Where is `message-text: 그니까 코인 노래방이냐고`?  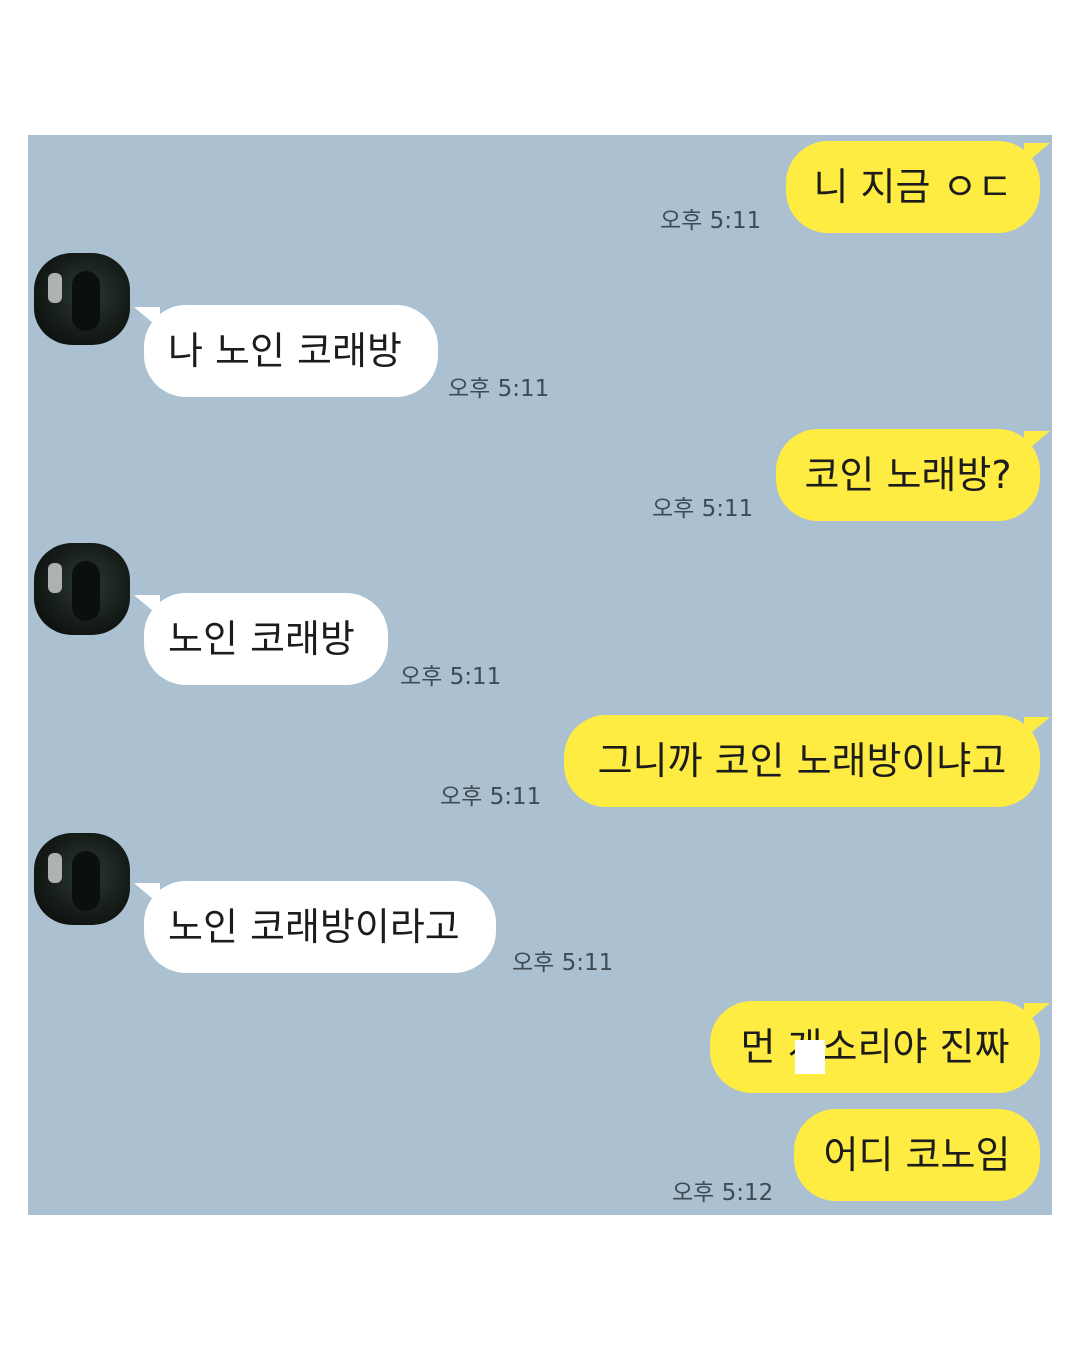
message-text: 그니까 코인 노래방이냐고 is located at coordinates (802, 761).